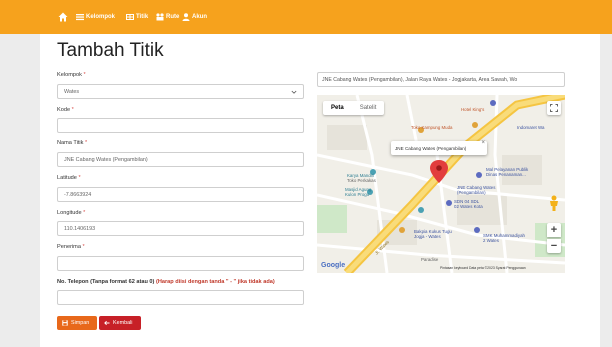 The width and height of the screenshot is (612, 347). I want to click on penerima-input, so click(180, 263).